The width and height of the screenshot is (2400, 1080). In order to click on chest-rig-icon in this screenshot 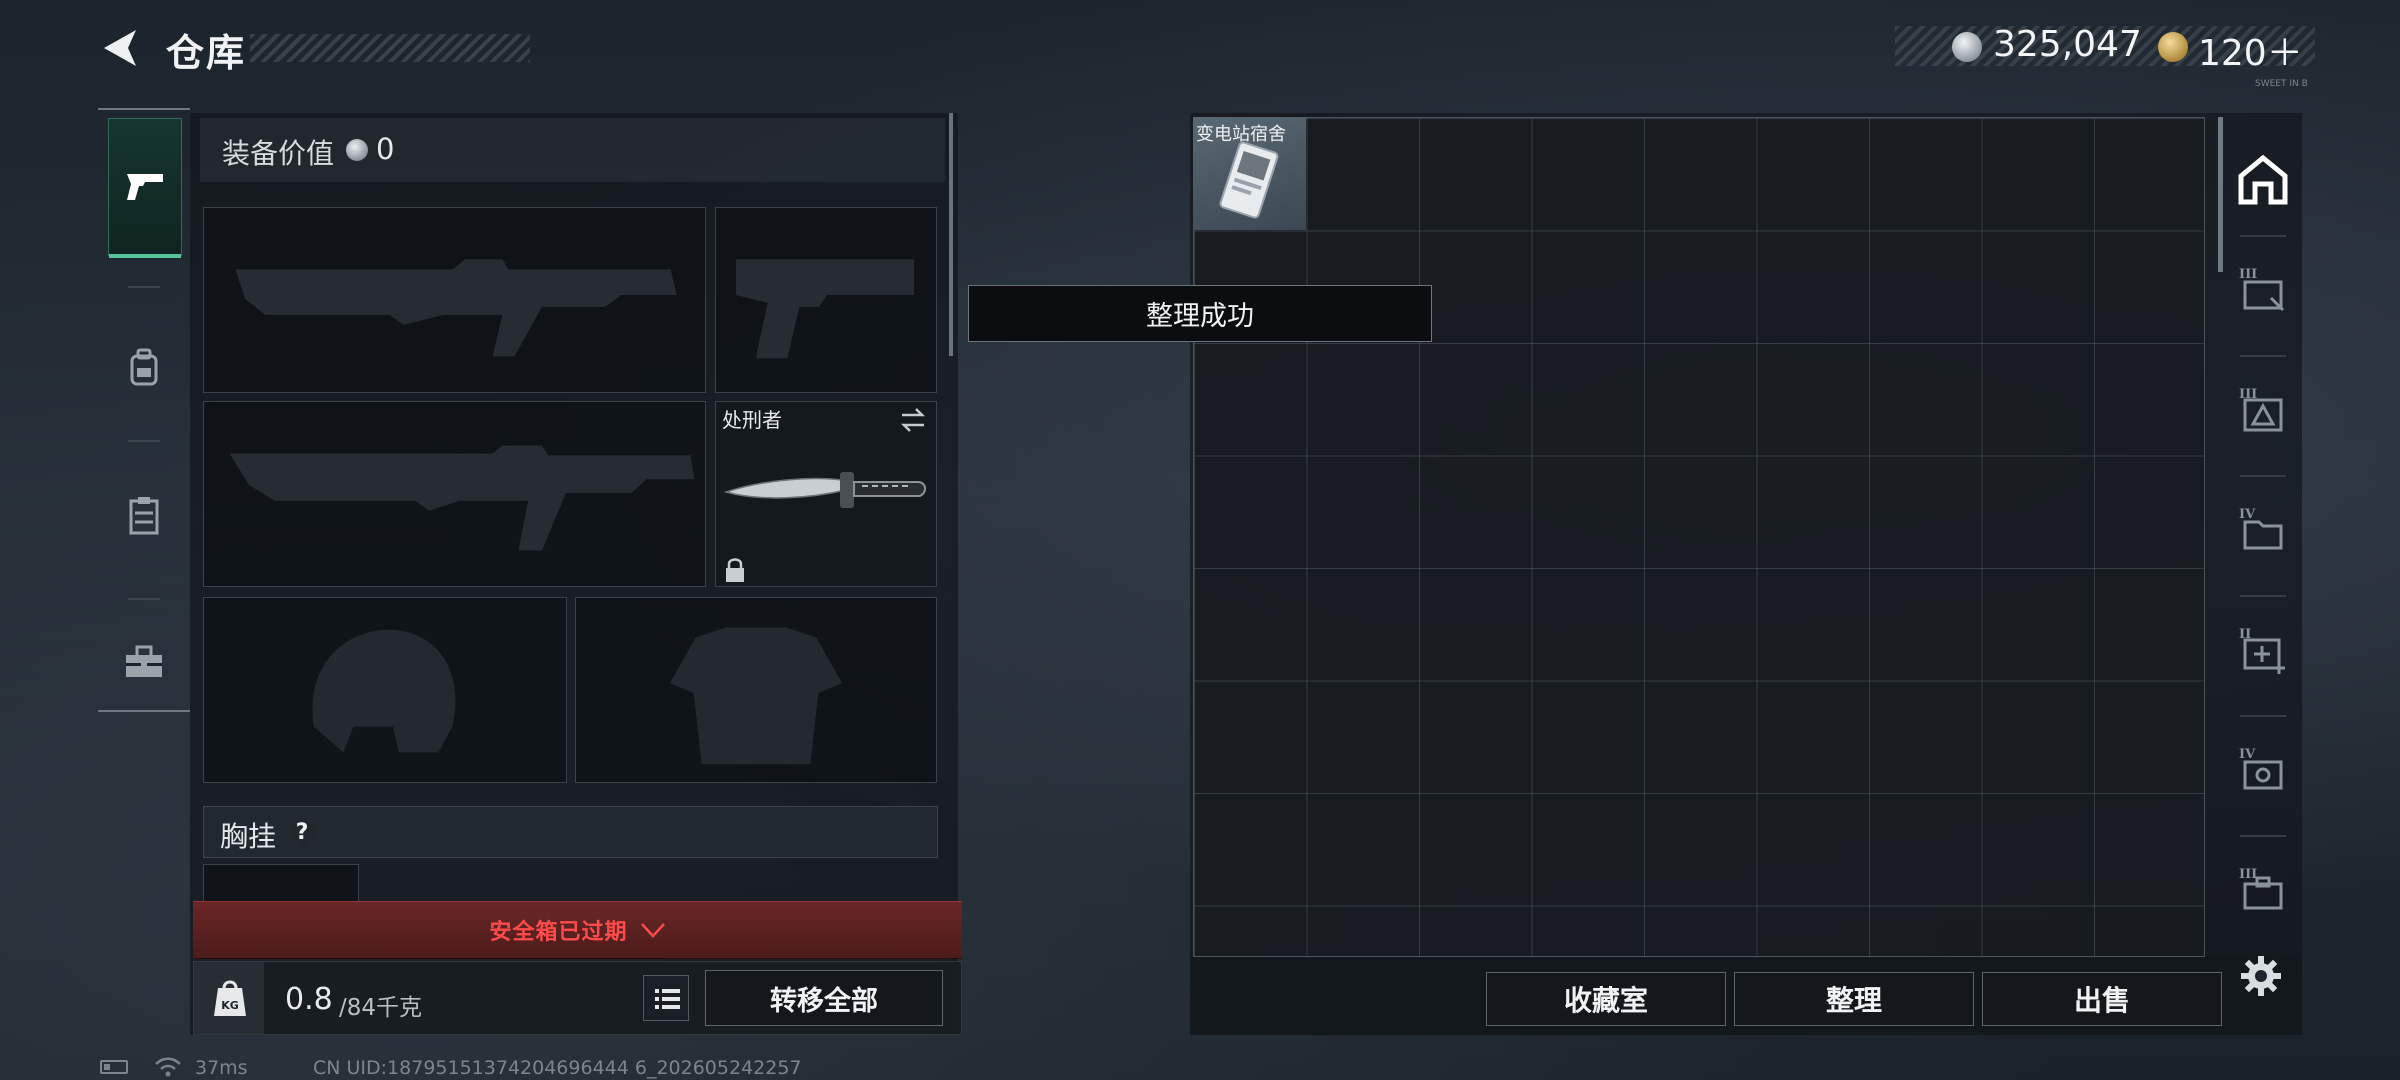, I will do `click(144, 516)`.